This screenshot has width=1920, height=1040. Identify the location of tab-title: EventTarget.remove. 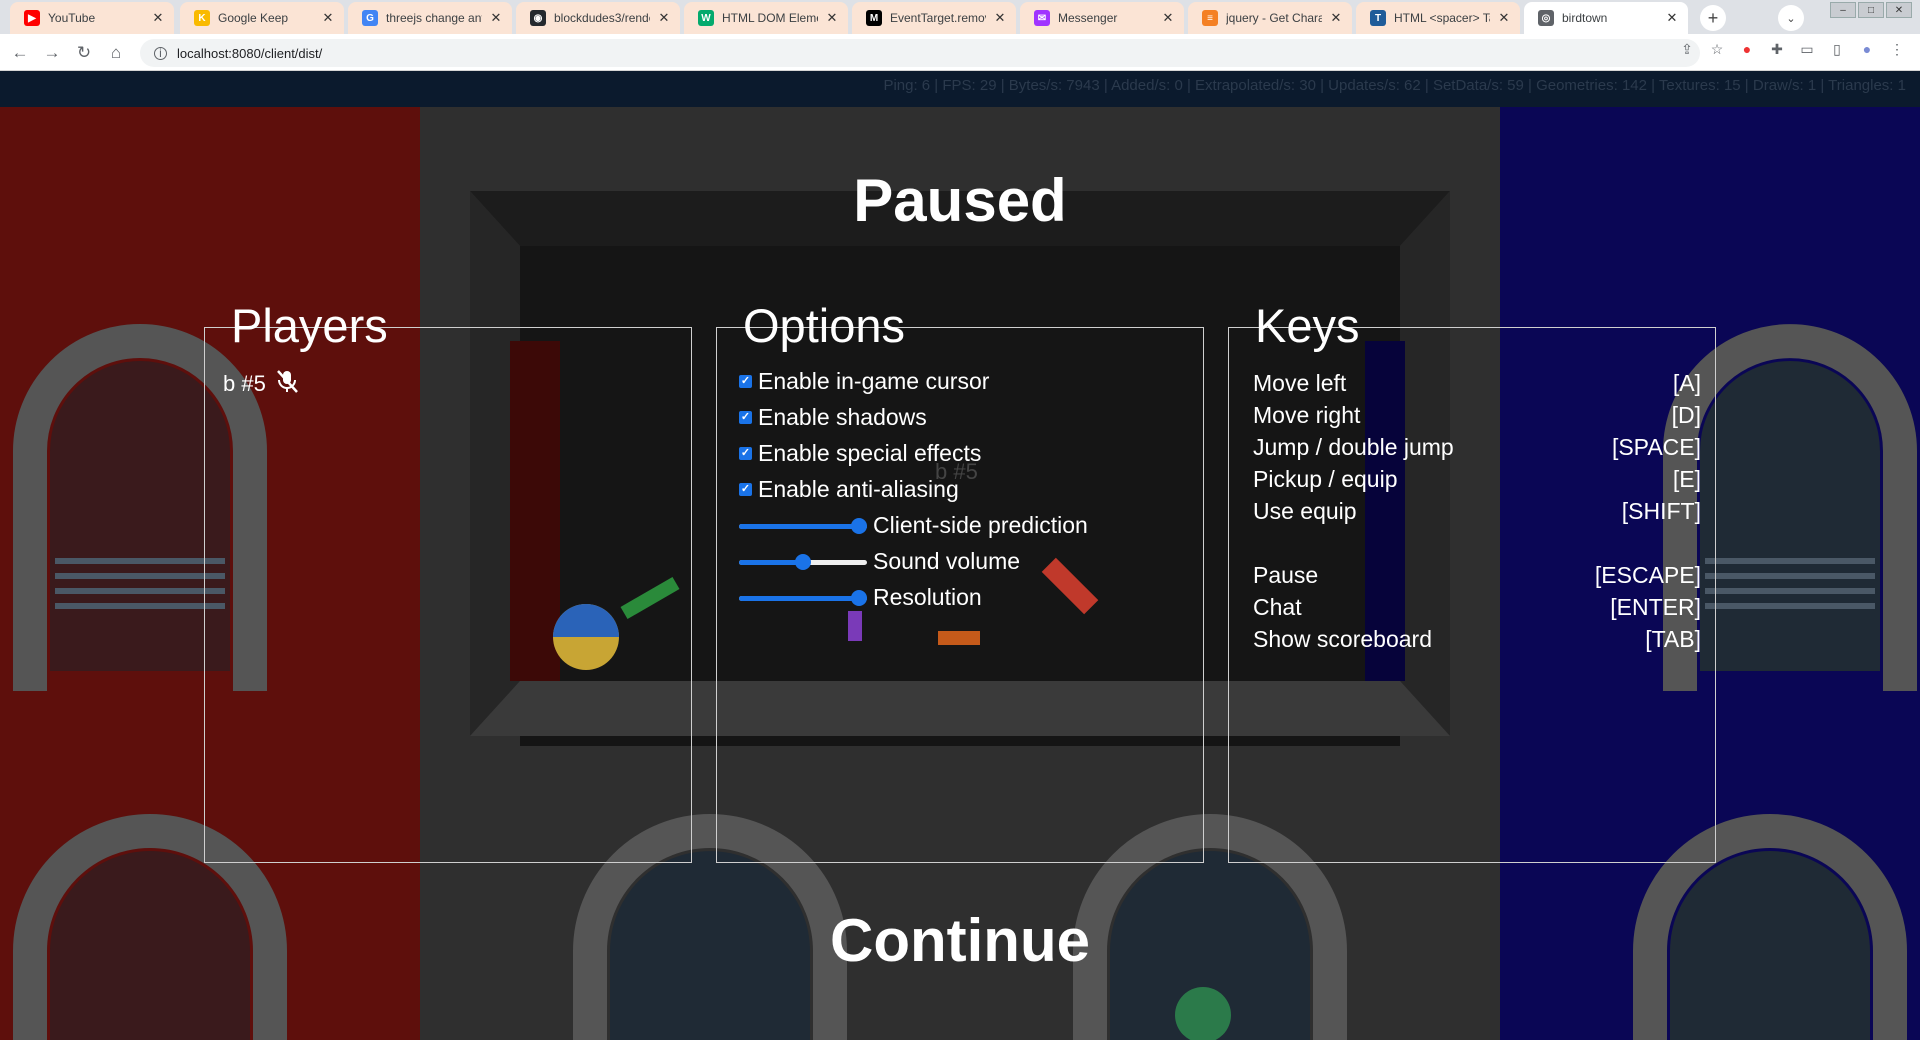
(938, 18).